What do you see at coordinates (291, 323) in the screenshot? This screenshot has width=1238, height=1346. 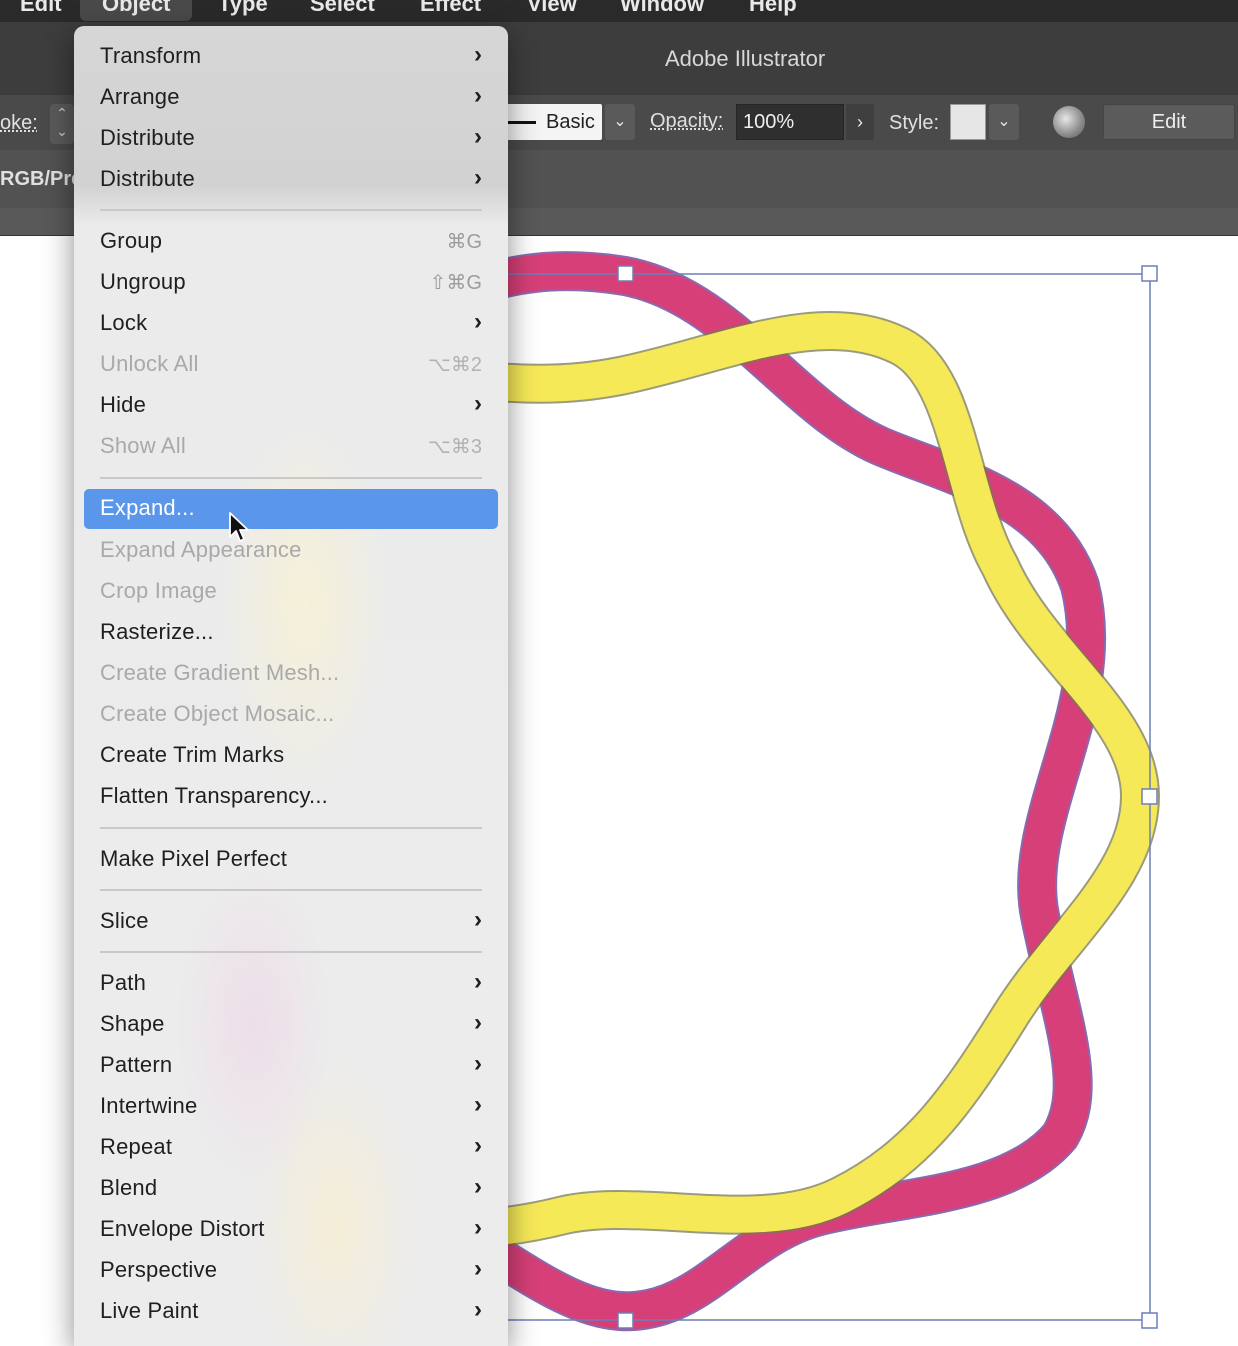 I see `menu-item-lock: Lock ›` at bounding box center [291, 323].